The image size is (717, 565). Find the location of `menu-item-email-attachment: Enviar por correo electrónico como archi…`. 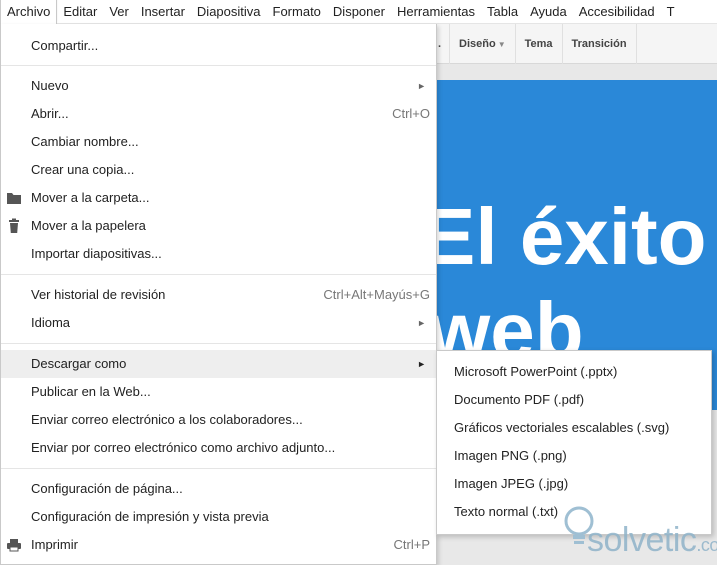

menu-item-email-attachment: Enviar por correo electrónico como archi… is located at coordinates (218, 448).